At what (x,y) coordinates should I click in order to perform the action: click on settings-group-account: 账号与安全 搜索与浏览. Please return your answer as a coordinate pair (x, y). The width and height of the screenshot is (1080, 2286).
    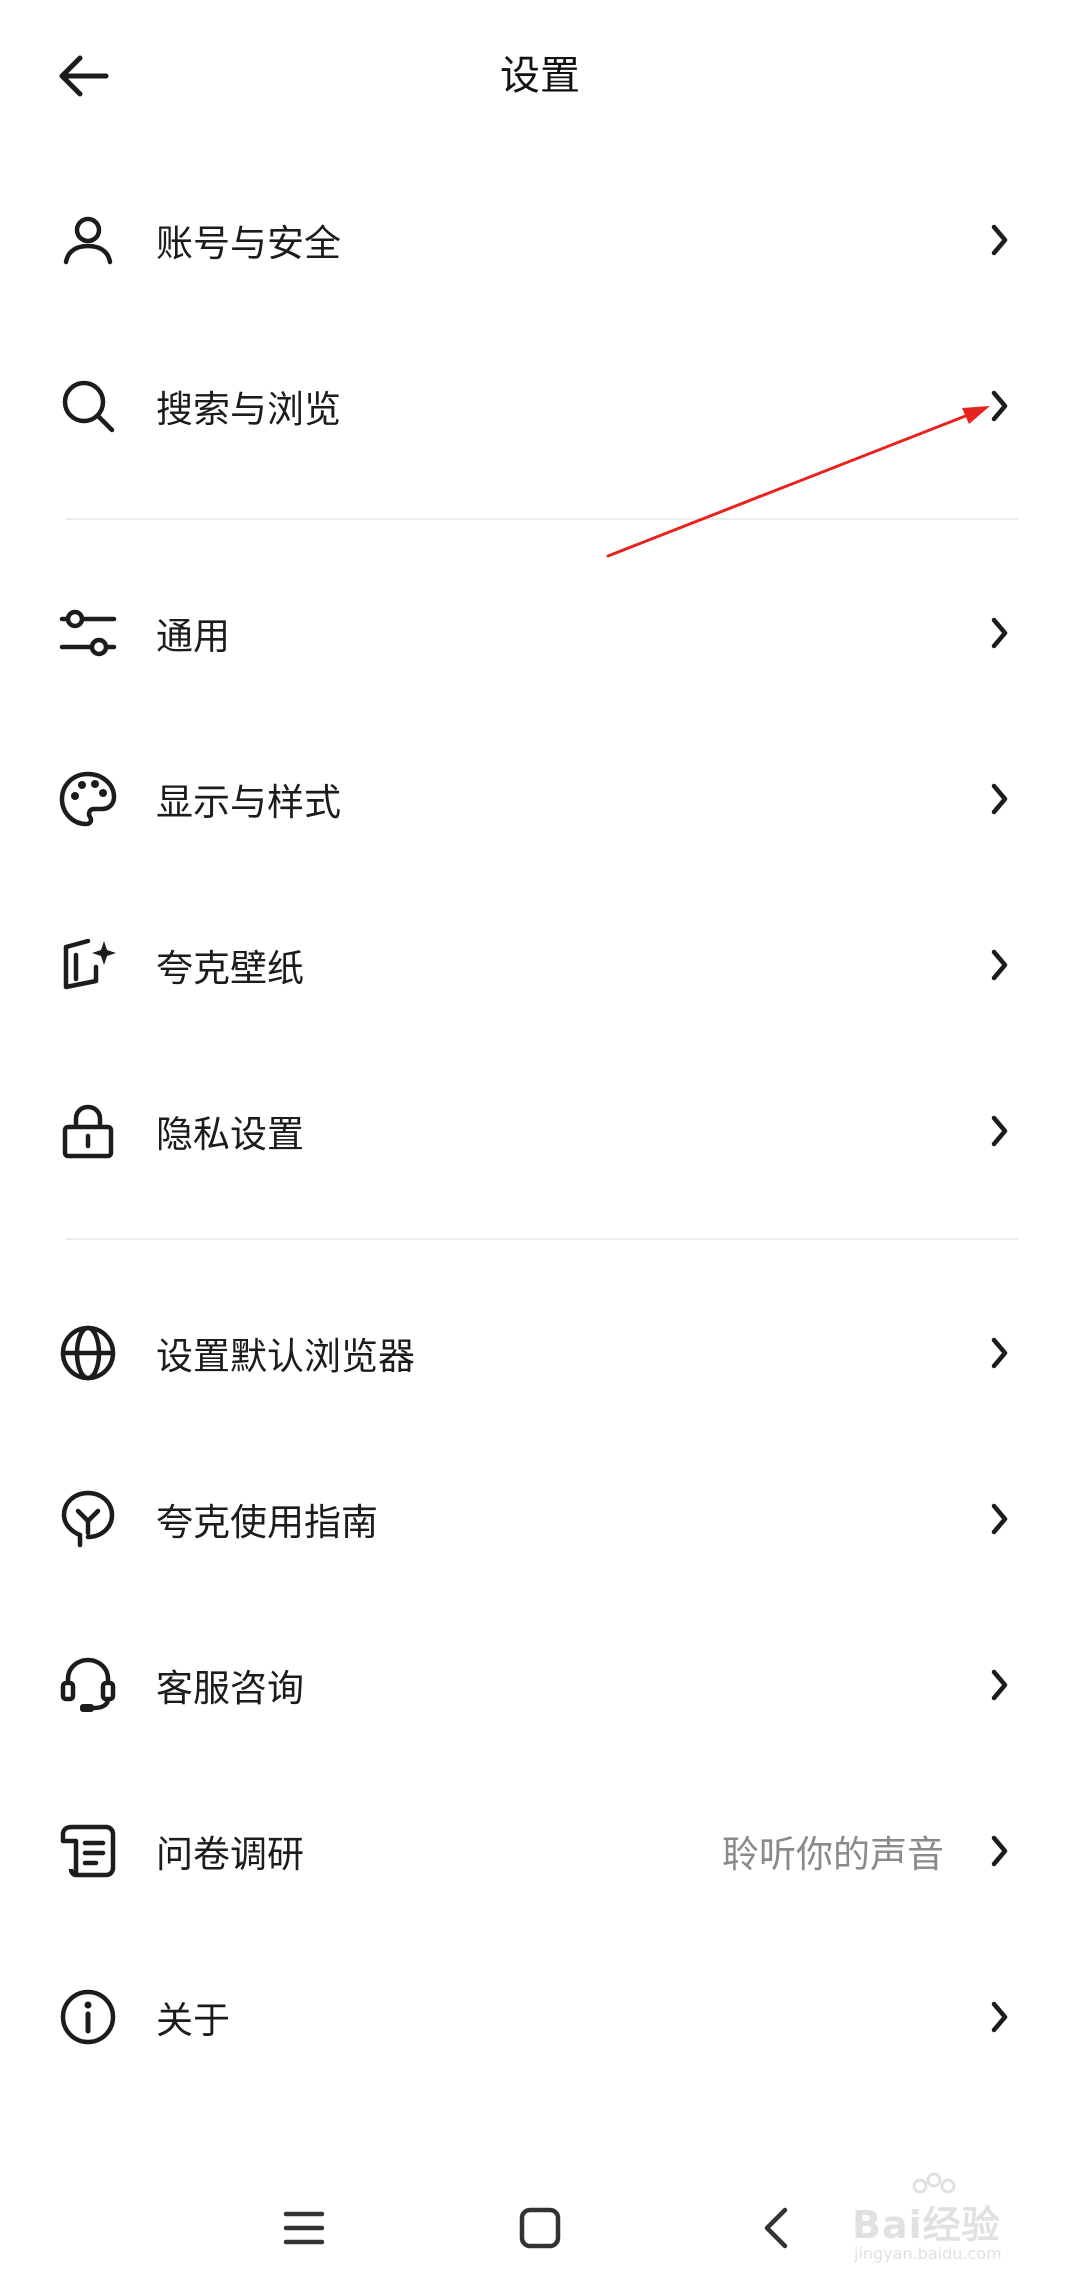
    Looking at the image, I should click on (540, 323).